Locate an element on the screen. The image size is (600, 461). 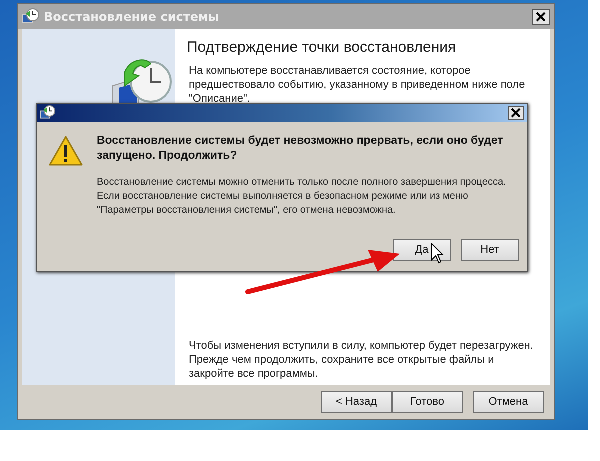
dialog-message: Восстановление системы будет невозможно прервать, если оно будет запущено. Продолжить? is located at coordinates (300, 149).